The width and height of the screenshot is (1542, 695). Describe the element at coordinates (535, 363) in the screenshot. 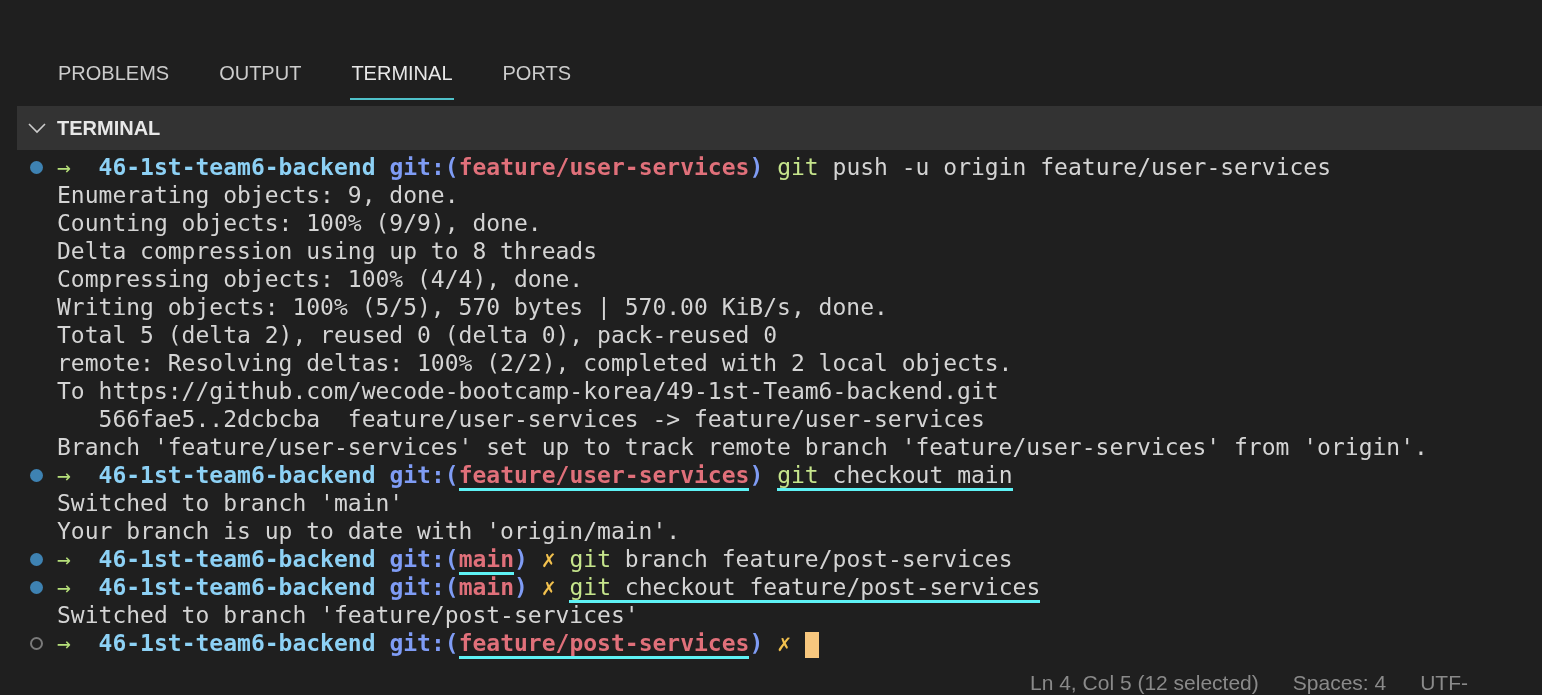

I see `output-text: remote: Resolving deltas: 100% (2/2), completed with 2 local objects.` at that location.